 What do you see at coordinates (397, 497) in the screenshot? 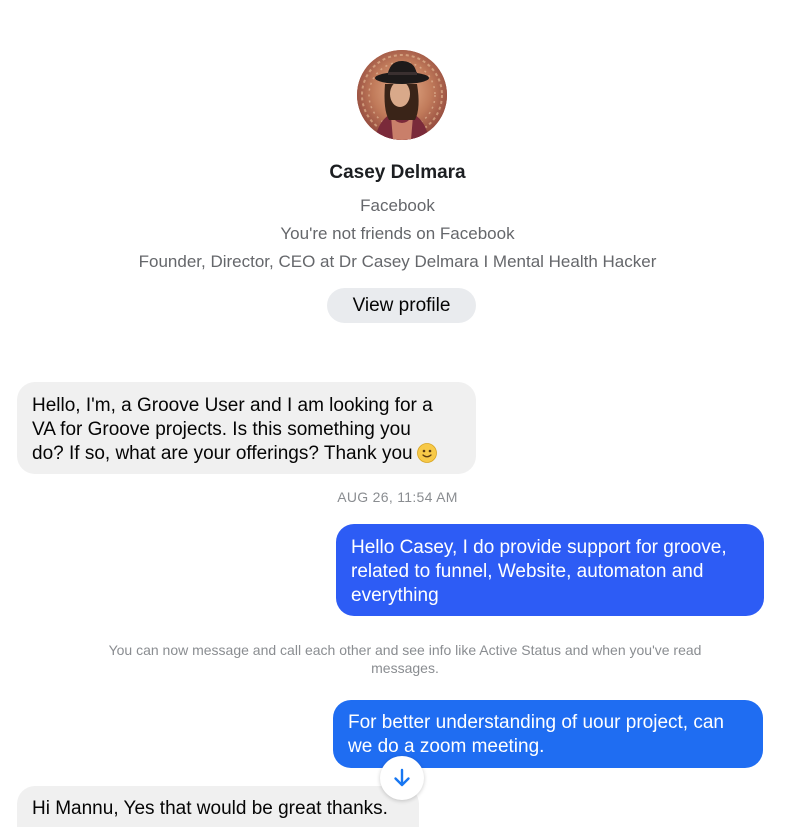
I see `message-timestamp: AUG 26, 11:54 AM` at bounding box center [397, 497].